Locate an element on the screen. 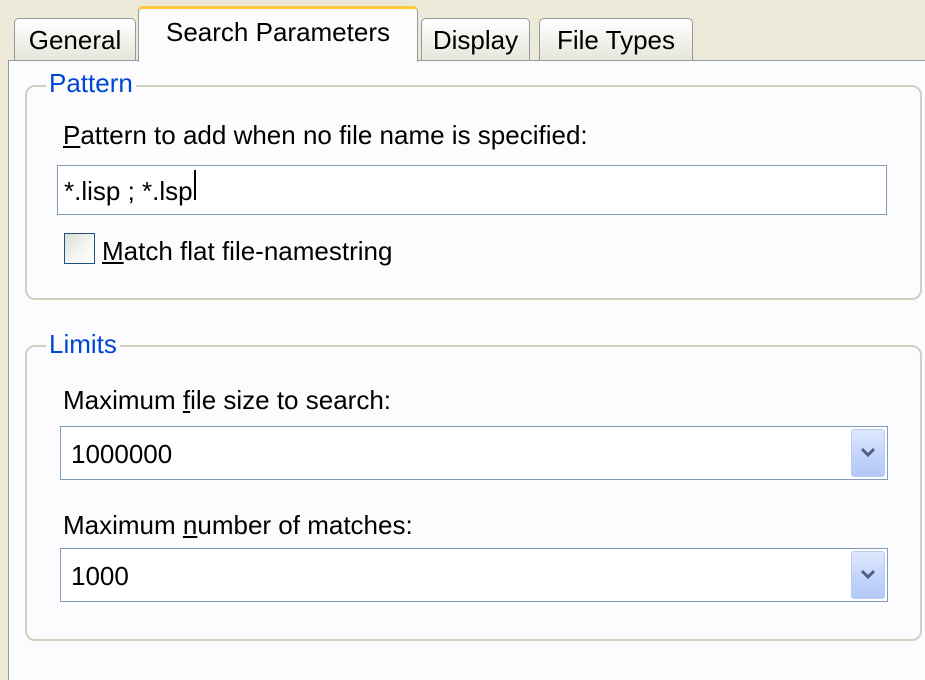  tab-search-parameters-label: Search Parameters is located at coordinates (278, 32).